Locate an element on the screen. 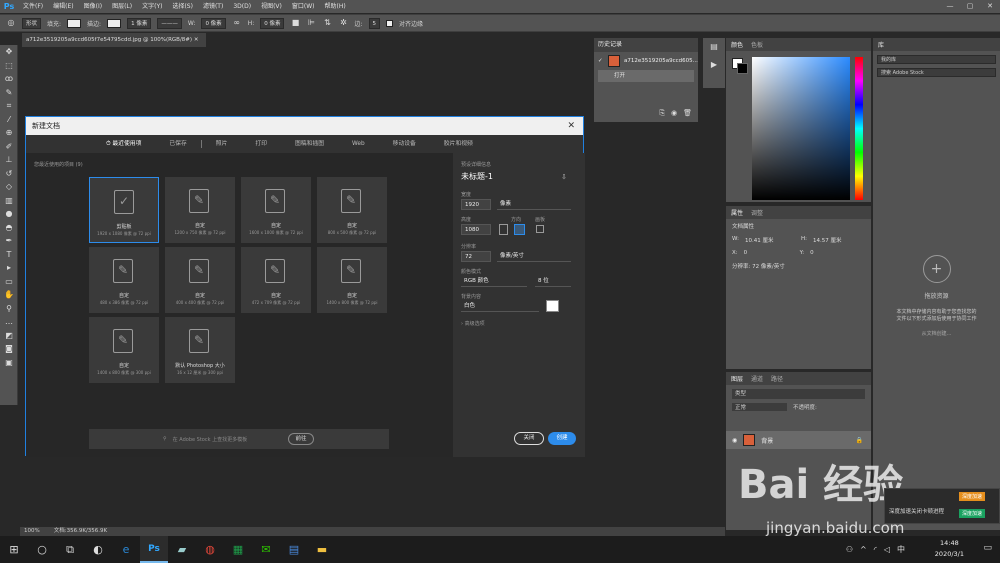 The width and height of the screenshot is (1000, 563). pen-tool-icon: ✒ is located at coordinates (9, 241).